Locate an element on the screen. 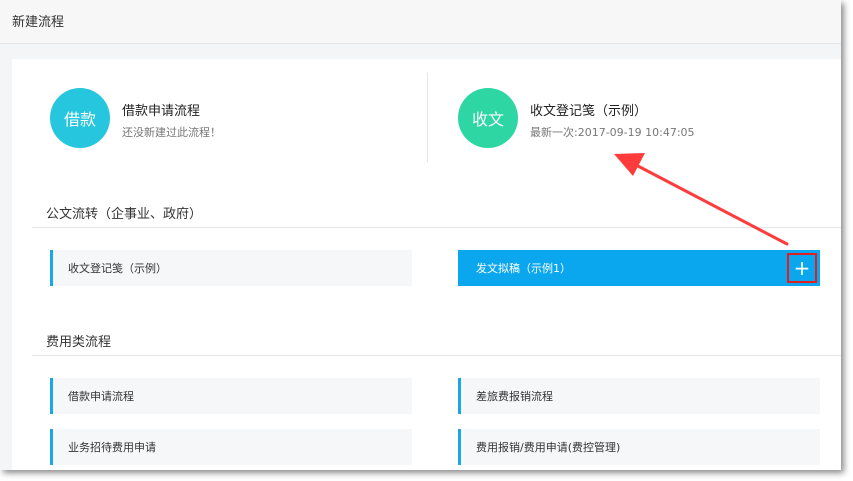  recent-process-card: 收文 收文登记笺（示例） 最新一次:2017-09-19 10:47:05 is located at coordinates (648, 118).